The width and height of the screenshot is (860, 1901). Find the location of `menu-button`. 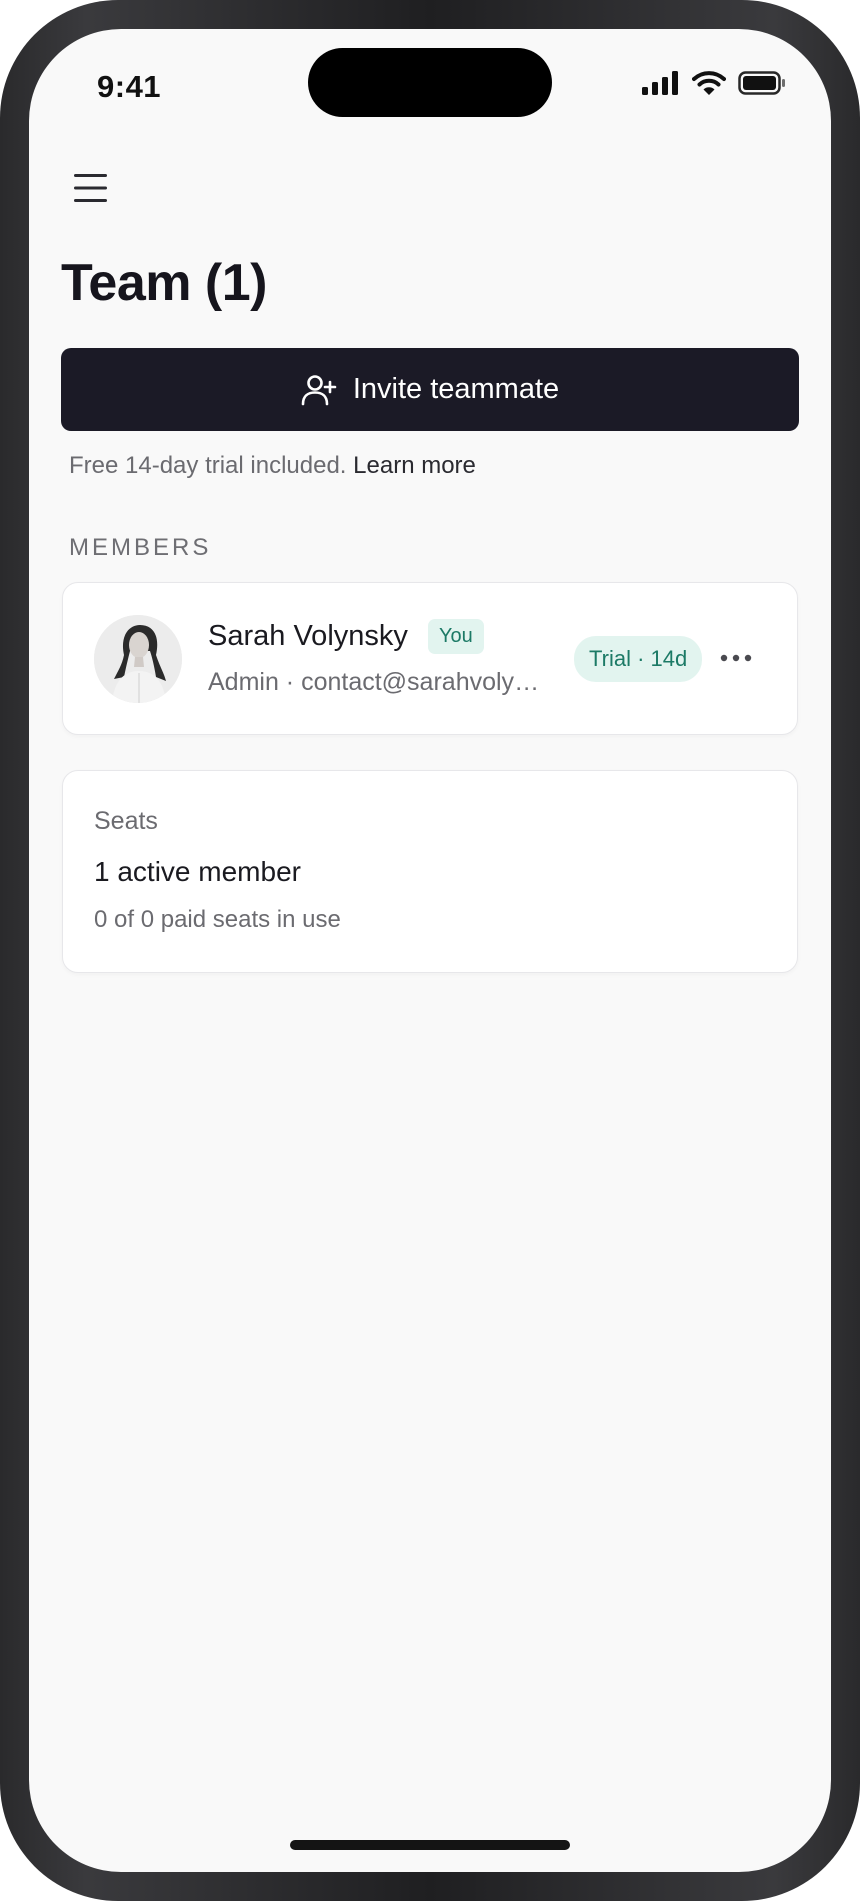

menu-button is located at coordinates (91, 188).